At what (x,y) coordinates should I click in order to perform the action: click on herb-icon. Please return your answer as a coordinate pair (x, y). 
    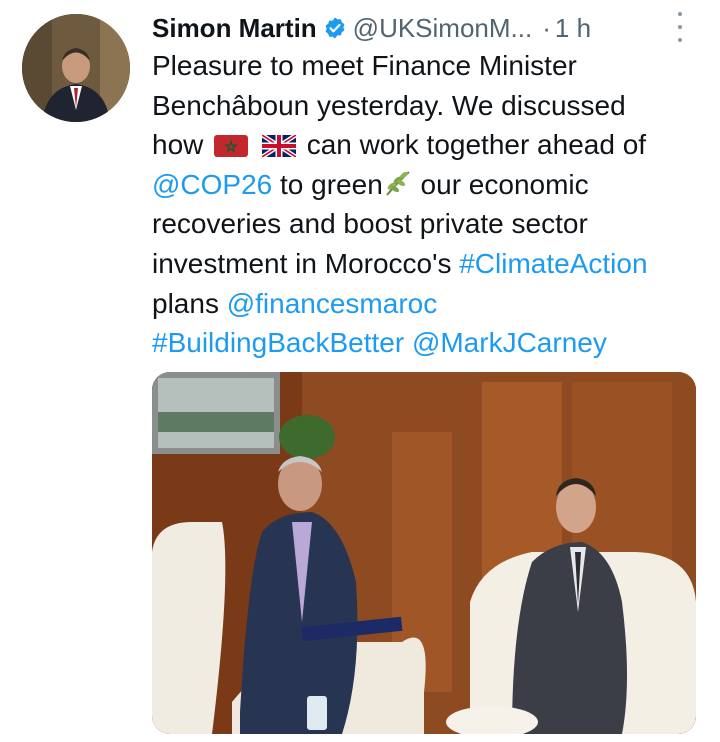
    Looking at the image, I should click on (398, 182).